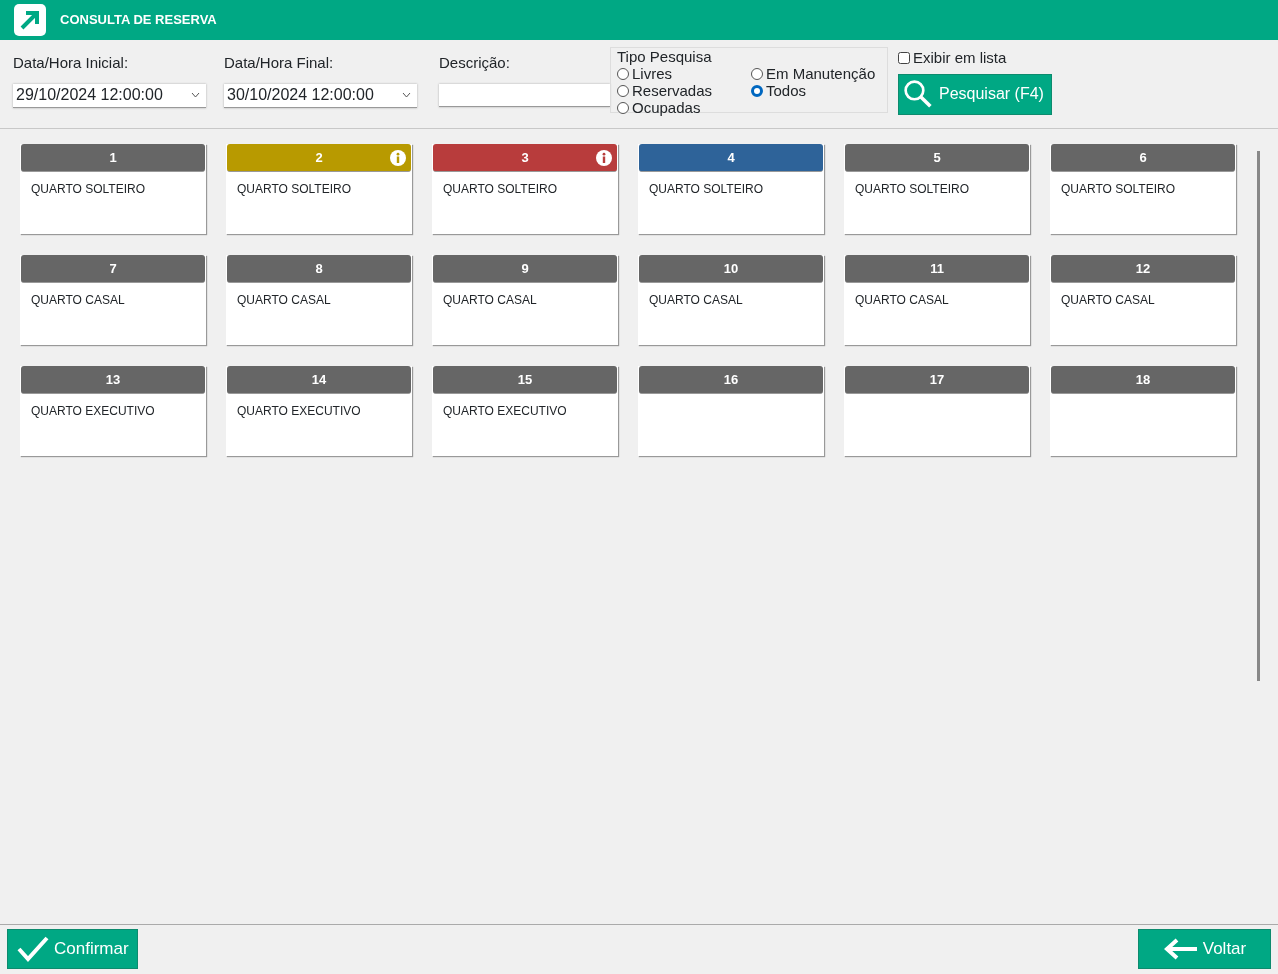 The width and height of the screenshot is (1278, 974). I want to click on checkbox, so click(904, 58).